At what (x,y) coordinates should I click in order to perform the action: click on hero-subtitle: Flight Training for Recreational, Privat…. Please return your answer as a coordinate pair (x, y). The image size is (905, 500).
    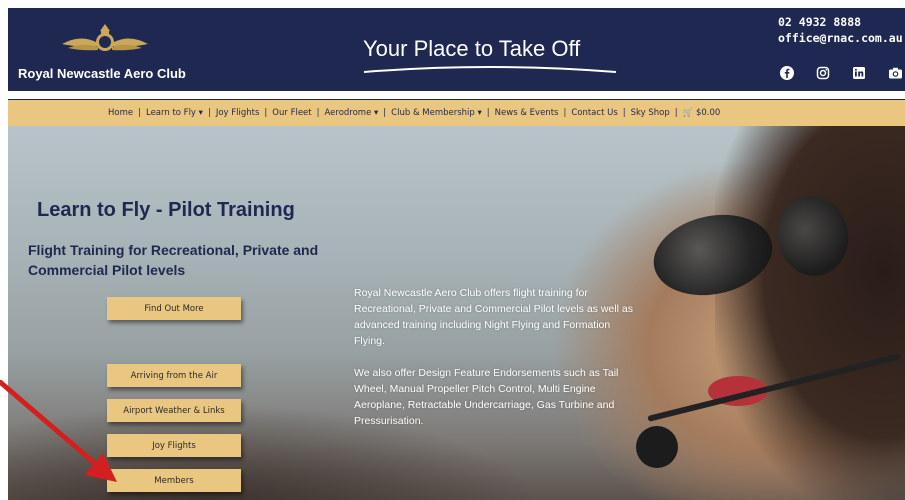
    Looking at the image, I should click on (173, 260).